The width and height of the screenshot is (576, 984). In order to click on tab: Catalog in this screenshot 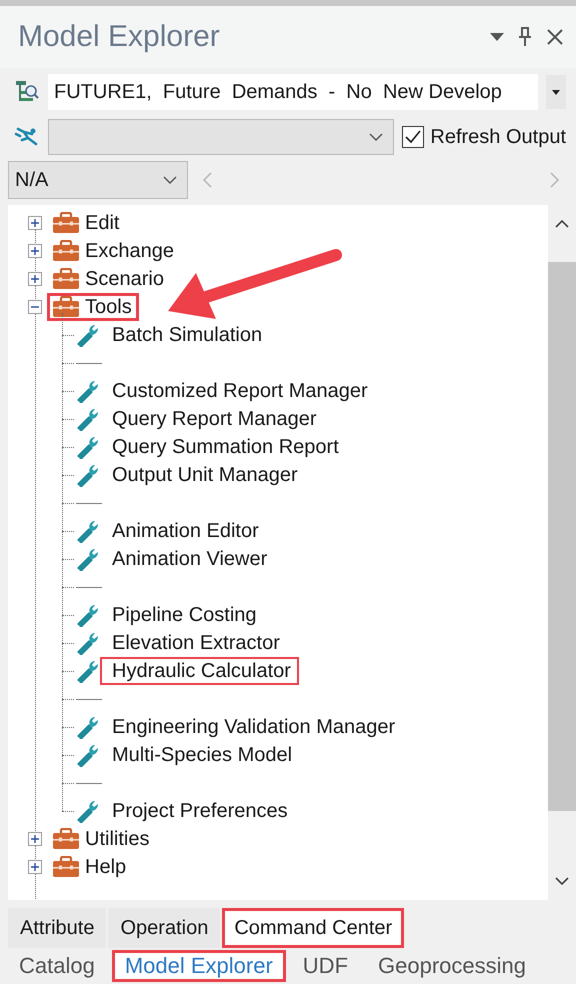, I will do `click(57, 966)`.